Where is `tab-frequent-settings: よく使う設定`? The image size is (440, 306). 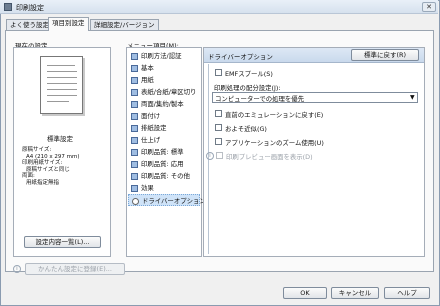
tab-frequent-settings: よく使う設定 is located at coordinates (29, 24).